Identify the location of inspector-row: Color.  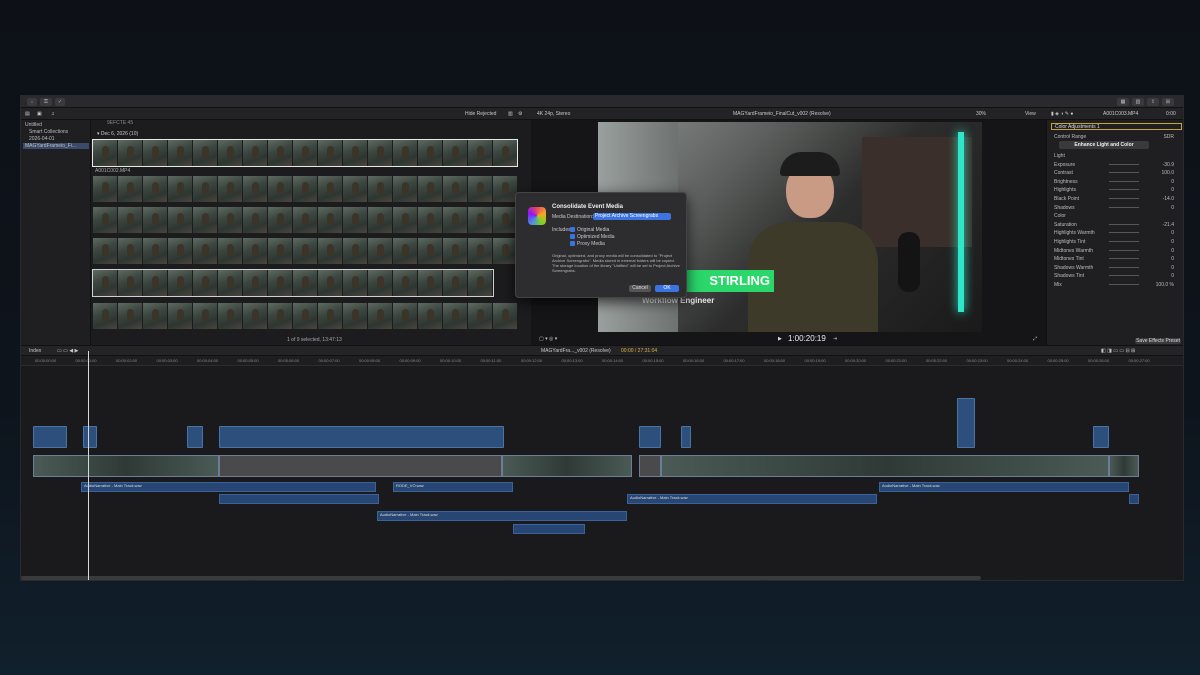
(1117, 216).